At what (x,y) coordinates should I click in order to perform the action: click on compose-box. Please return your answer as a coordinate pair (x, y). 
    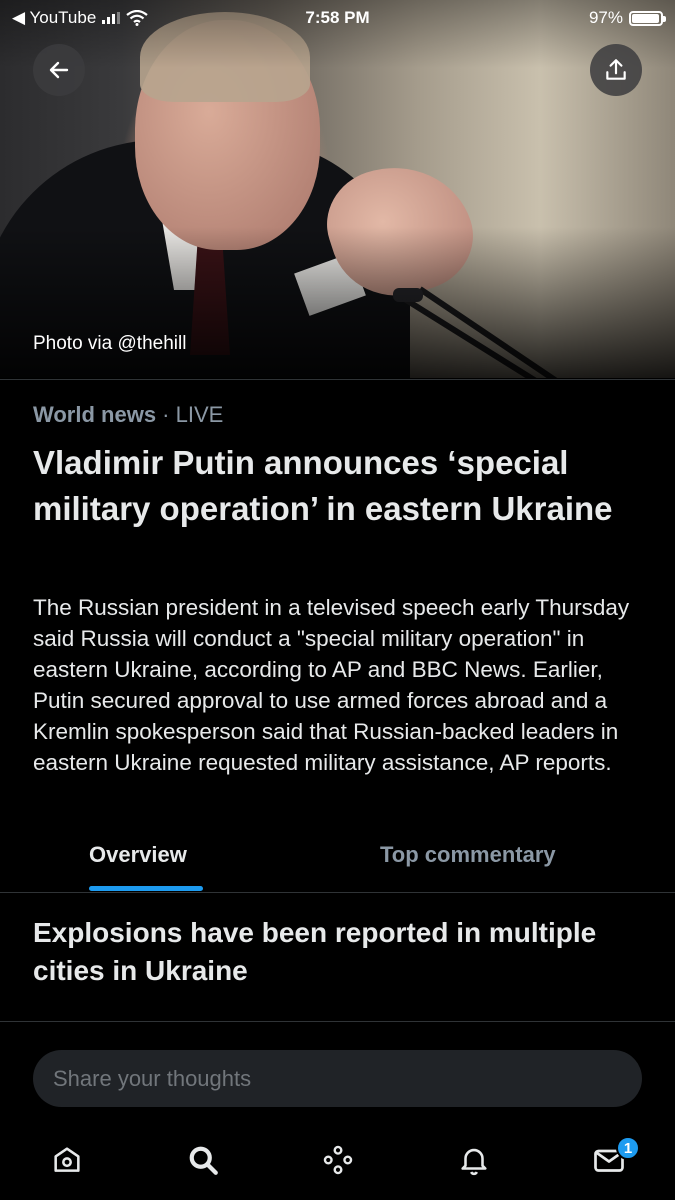
    Looking at the image, I should click on (337, 1078).